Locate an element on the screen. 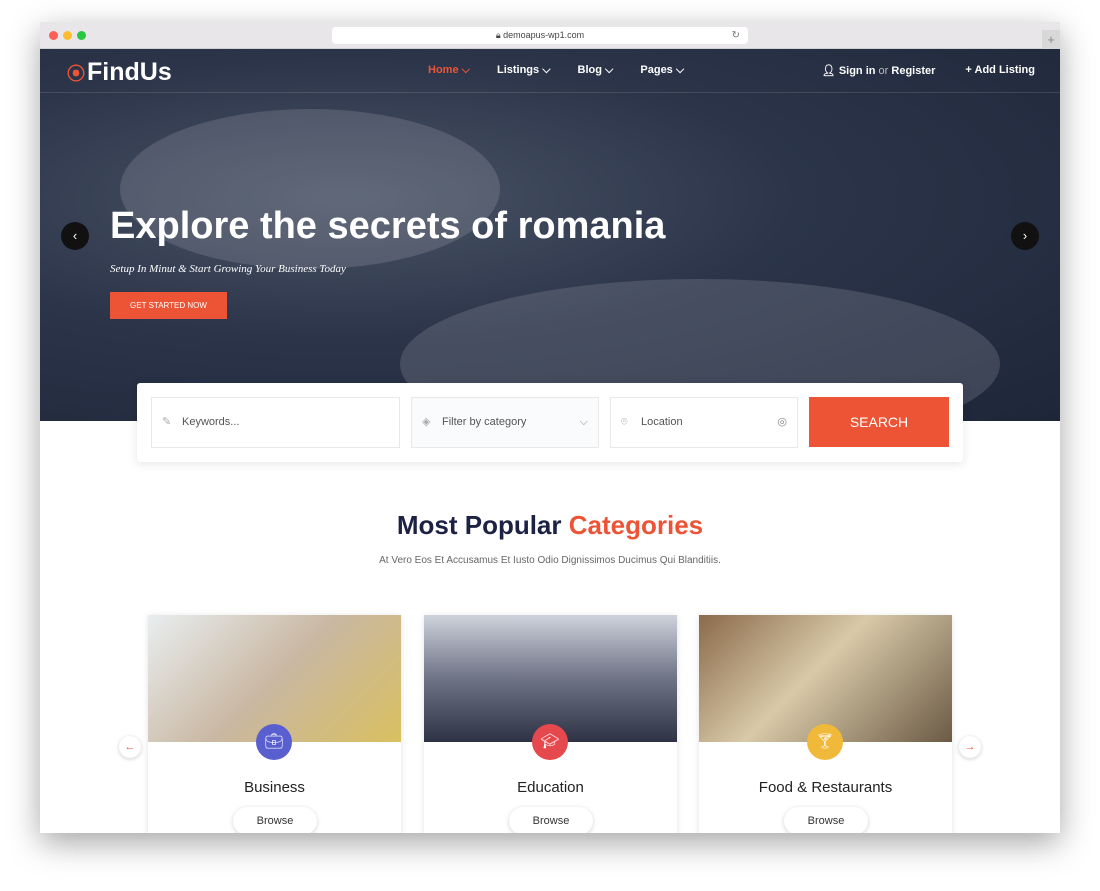  get-started-button: GET STARTED NOW is located at coordinates (168, 305).